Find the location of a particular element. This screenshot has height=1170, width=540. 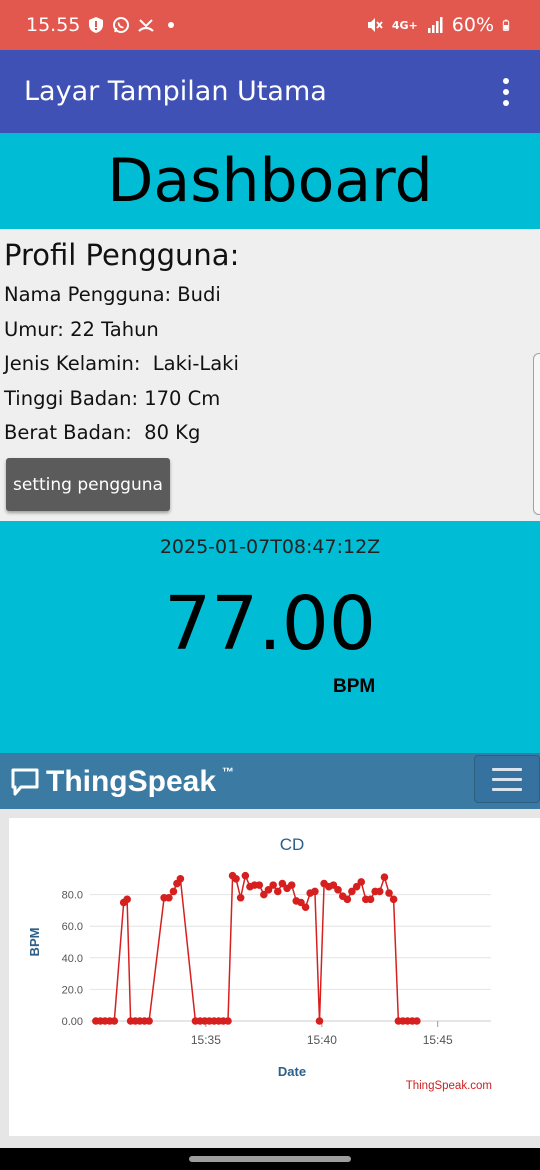

thingspeak-logo: ThingSpeak ™ is located at coordinates (122, 782).